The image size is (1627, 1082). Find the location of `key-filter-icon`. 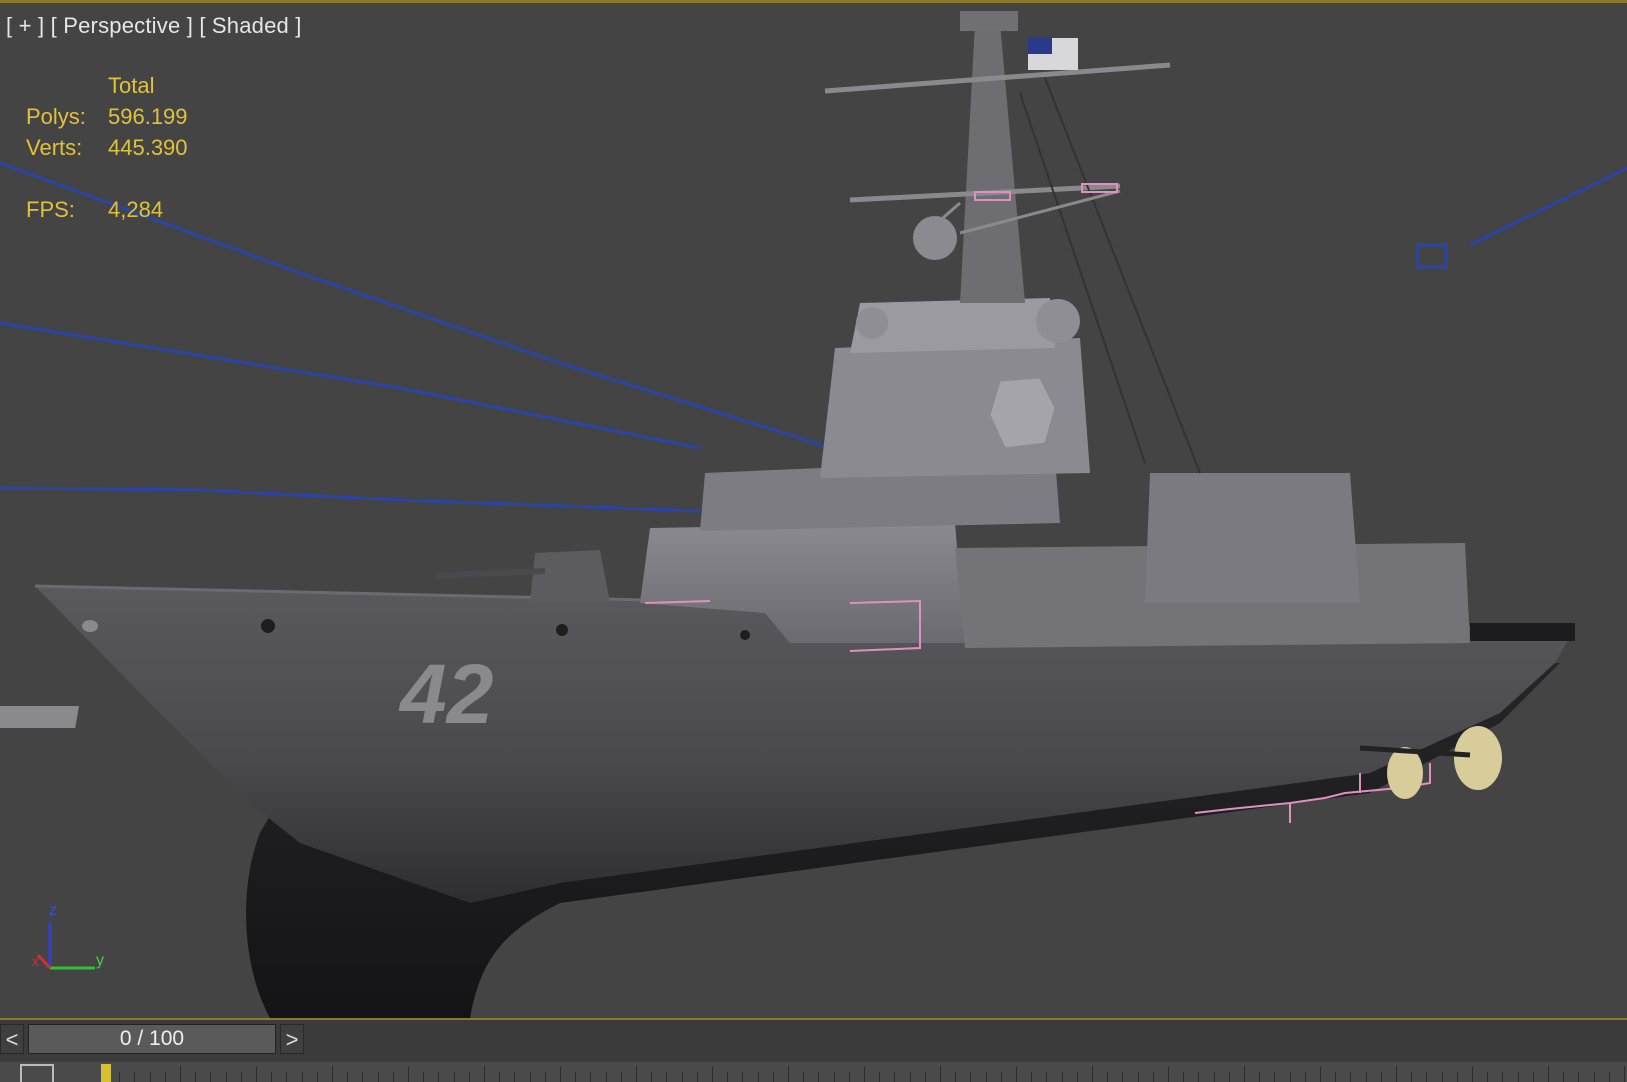

key-filter-icon is located at coordinates (37, 1073).